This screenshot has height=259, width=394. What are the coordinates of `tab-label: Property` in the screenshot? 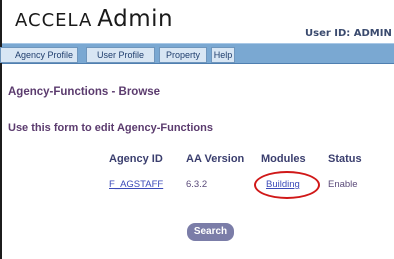 It's located at (182, 55).